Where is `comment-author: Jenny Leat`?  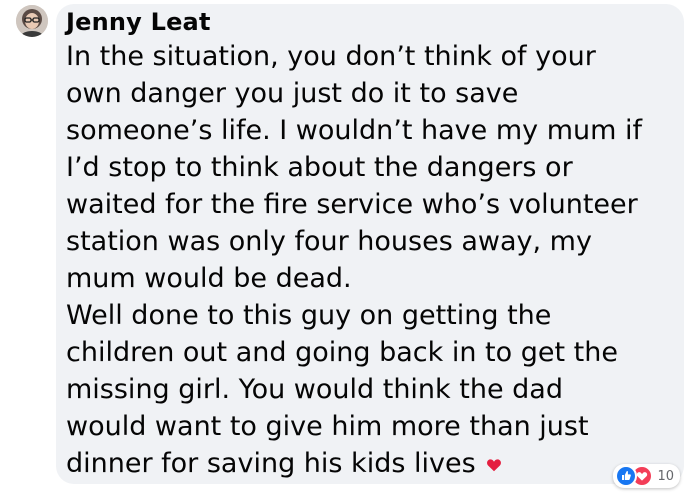
comment-author: Jenny Leat is located at coordinates (138, 22).